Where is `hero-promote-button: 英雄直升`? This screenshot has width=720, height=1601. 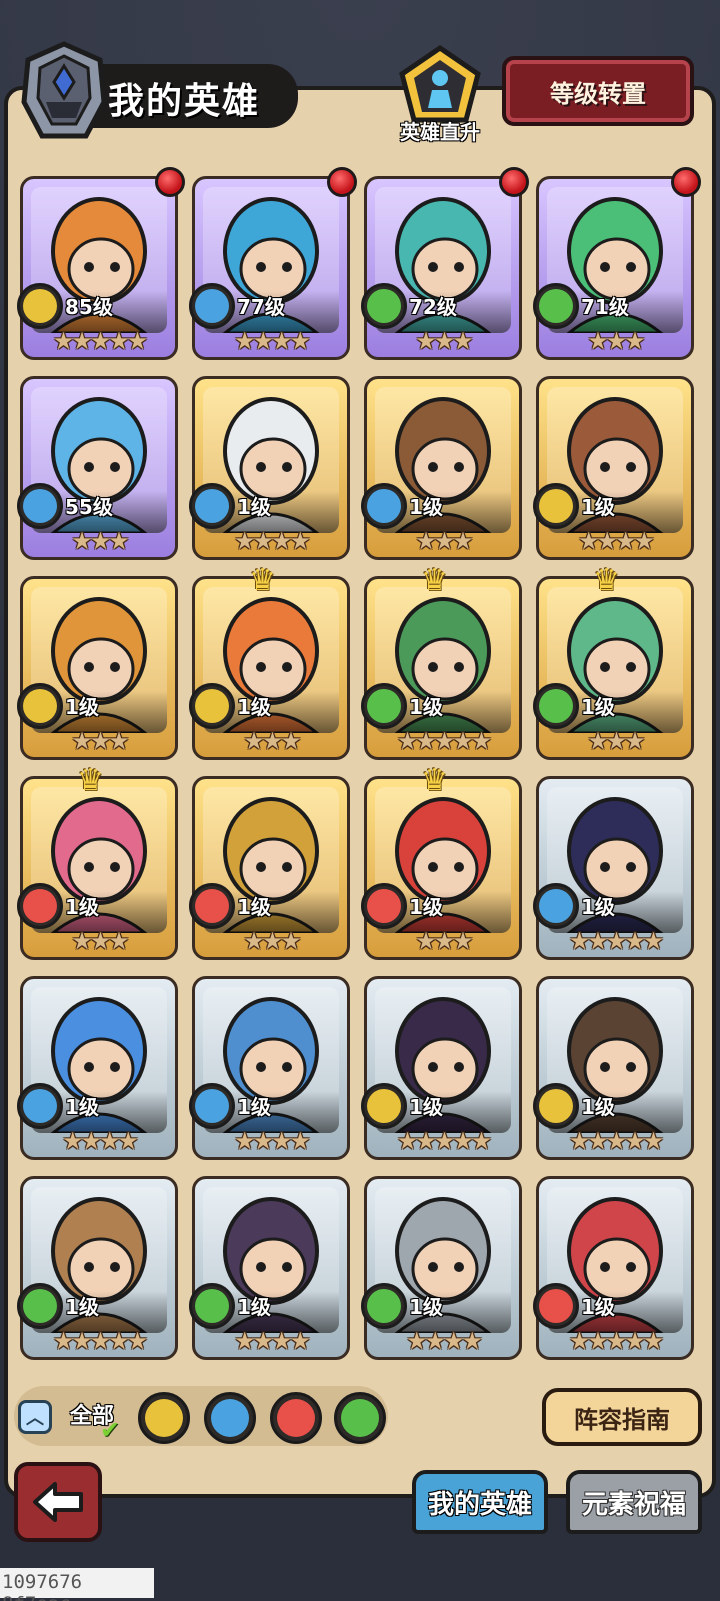 hero-promote-button: 英雄直升 is located at coordinates (440, 94).